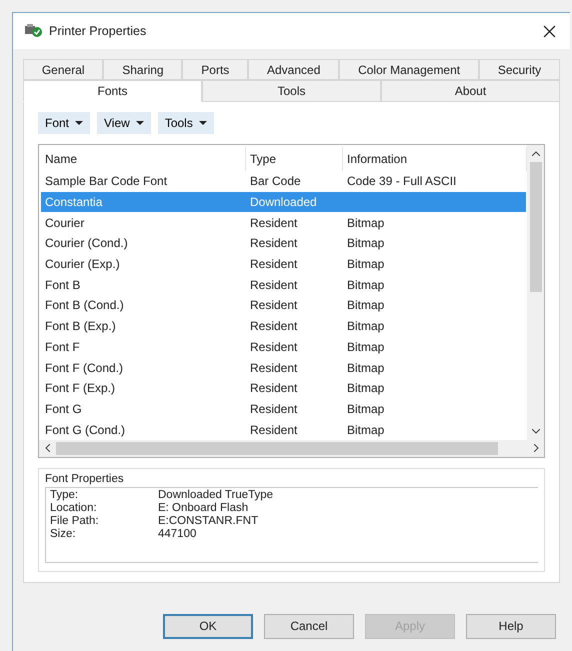 The height and width of the screenshot is (651, 572). Describe the element at coordinates (178, 534) in the screenshot. I see `property-value: 447100` at that location.